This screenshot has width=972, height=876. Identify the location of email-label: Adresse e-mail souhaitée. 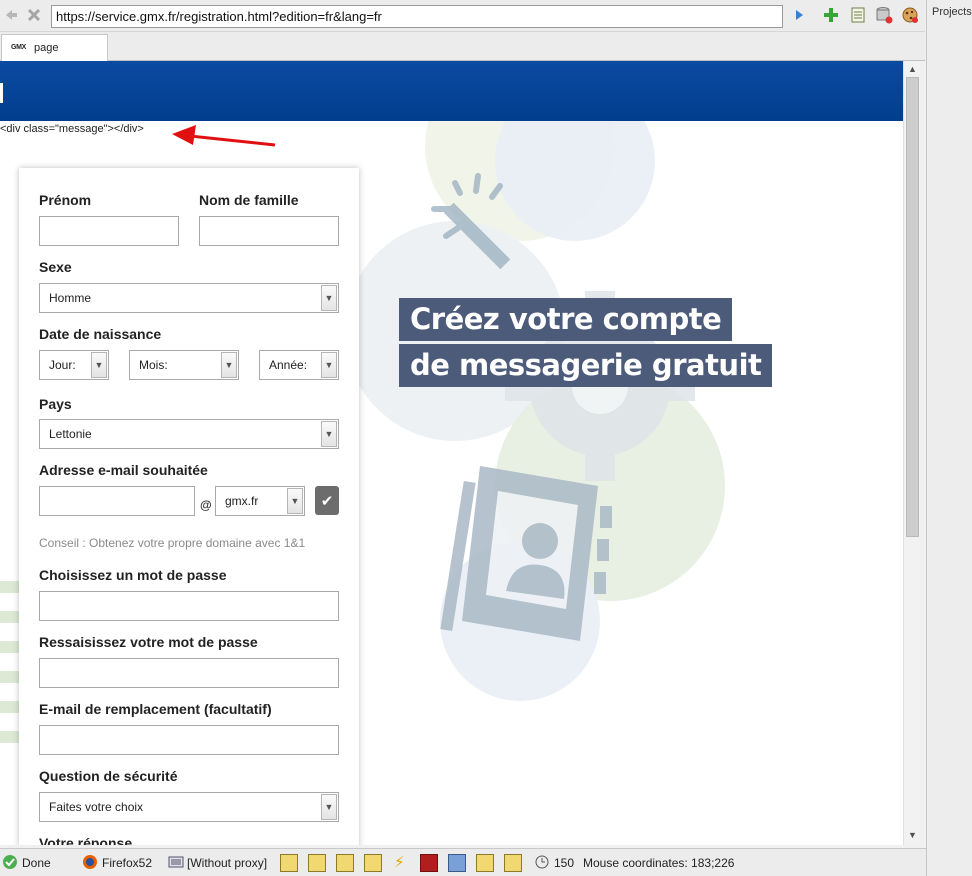
(123, 470).